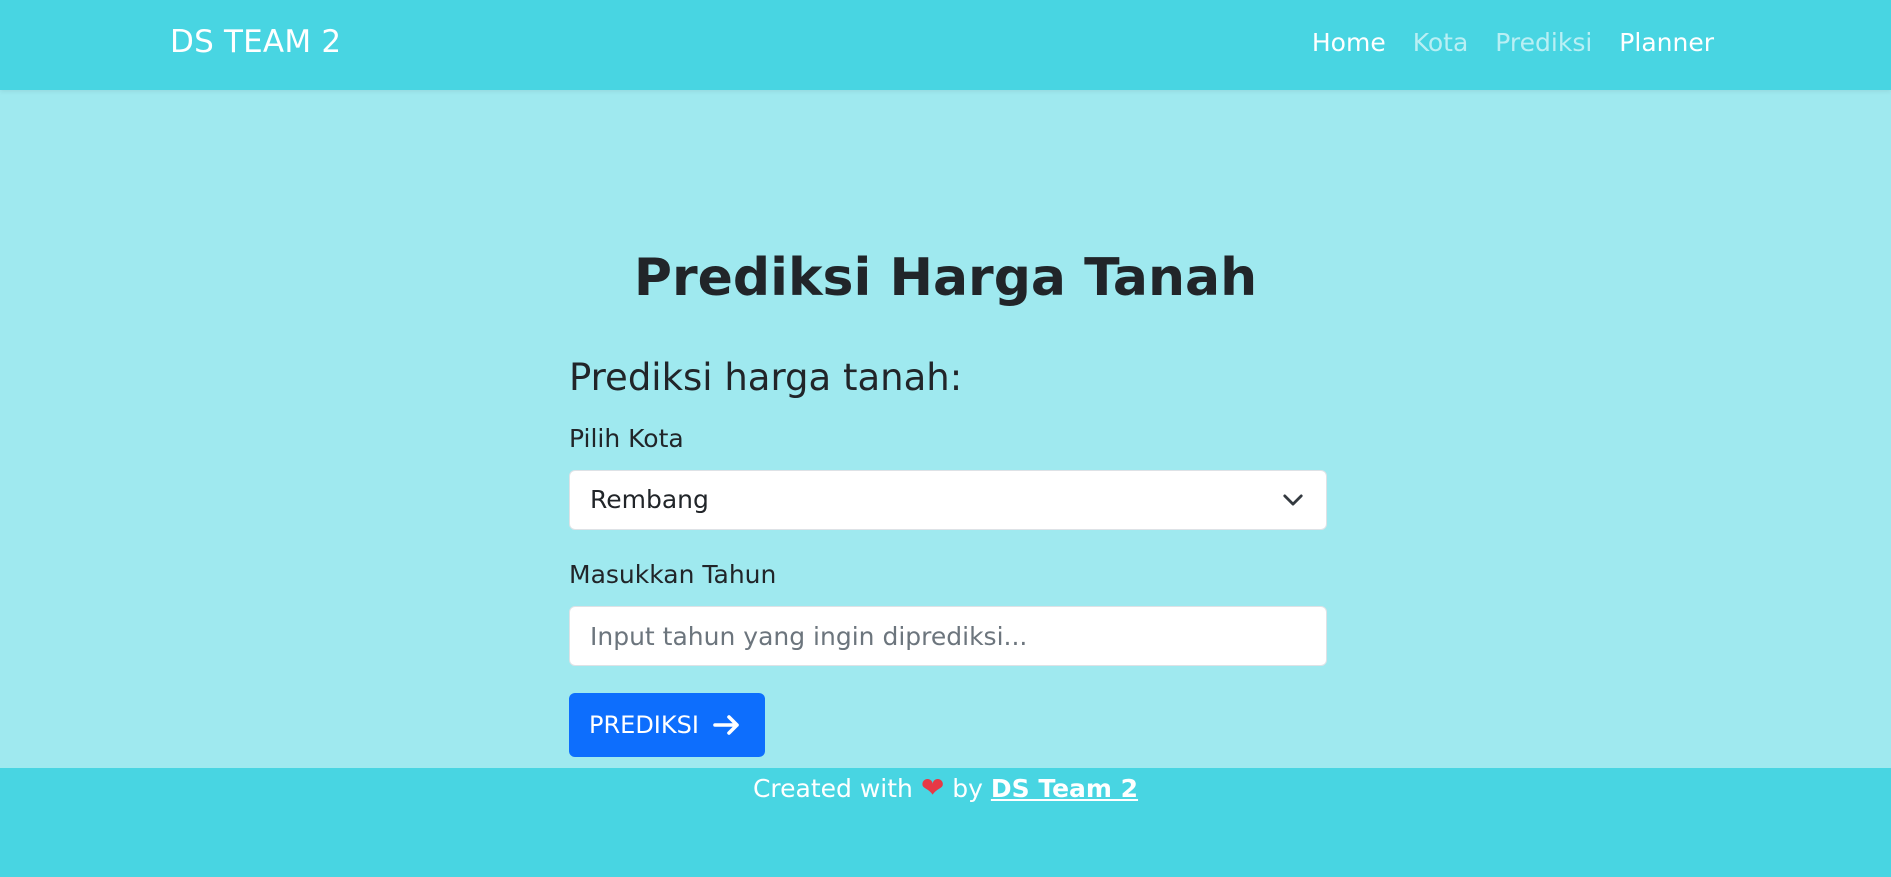 This screenshot has height=877, width=1891. What do you see at coordinates (832, 788) in the screenshot?
I see `footer-prefix: Created with` at bounding box center [832, 788].